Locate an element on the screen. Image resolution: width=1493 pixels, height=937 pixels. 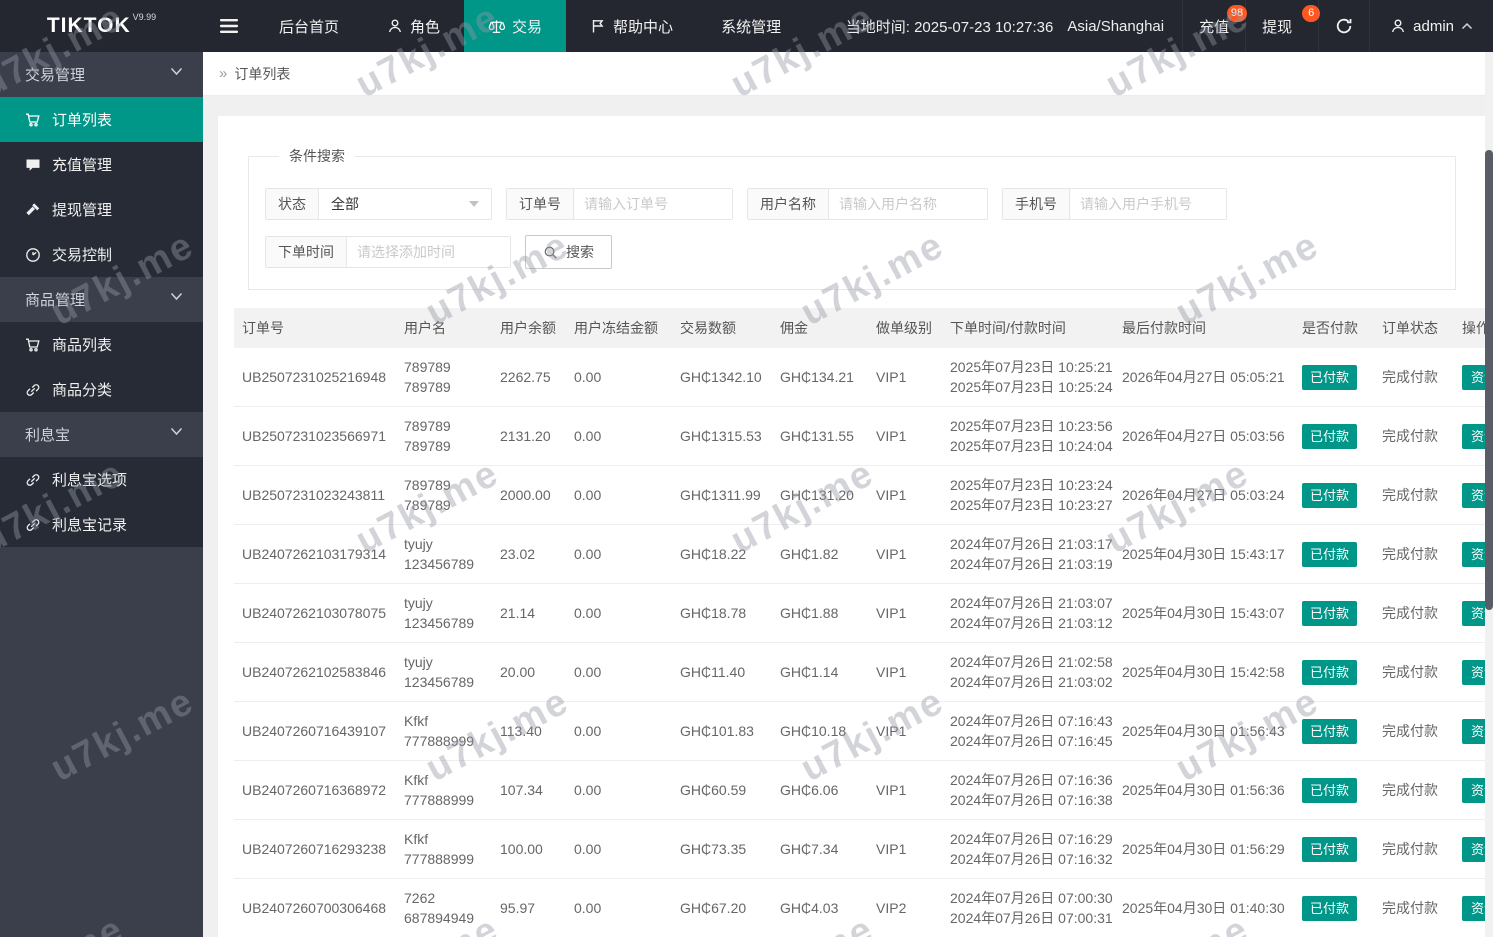
cell-last-pay-time: 2025年04月30日 15:42:58 is located at coordinates (1204, 672).